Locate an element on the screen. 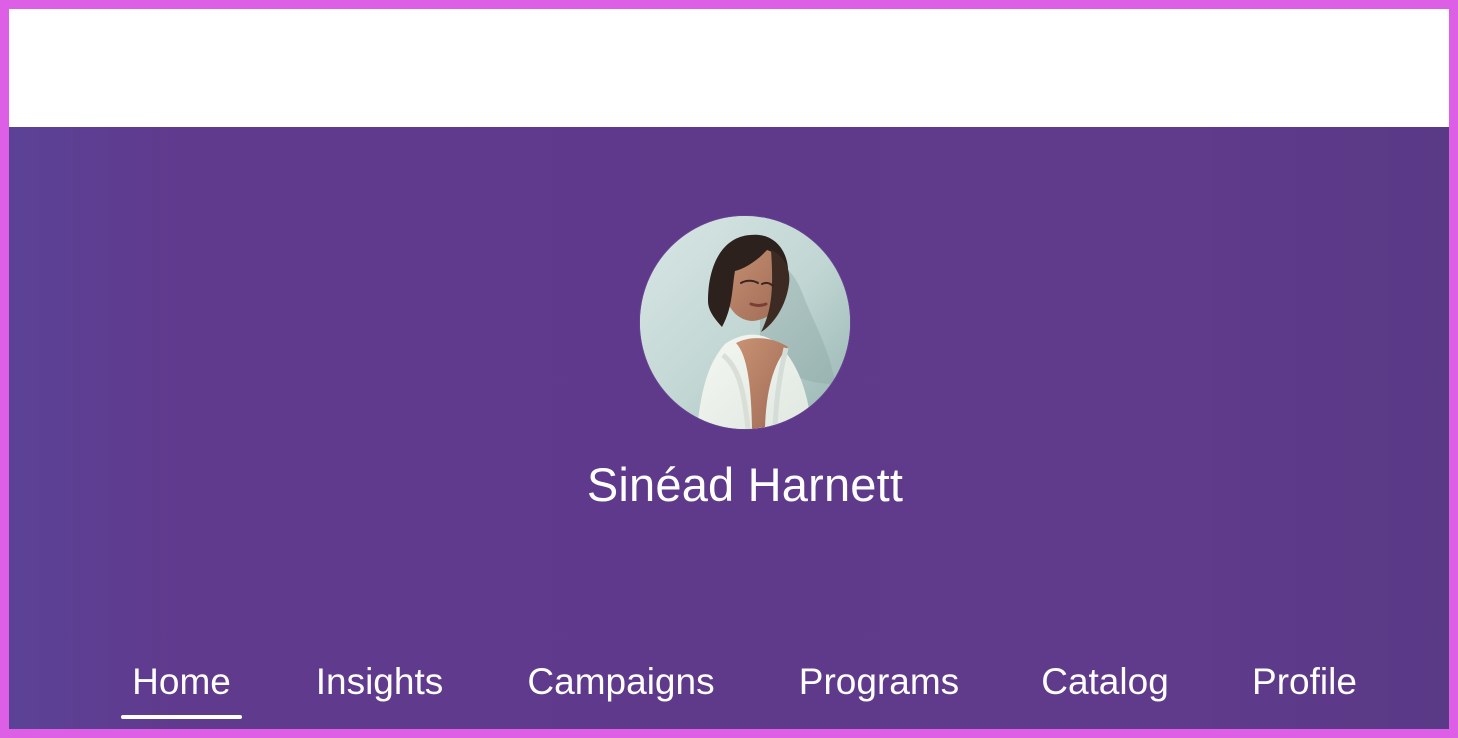  tab-programs-label: Programs is located at coordinates (879, 681).